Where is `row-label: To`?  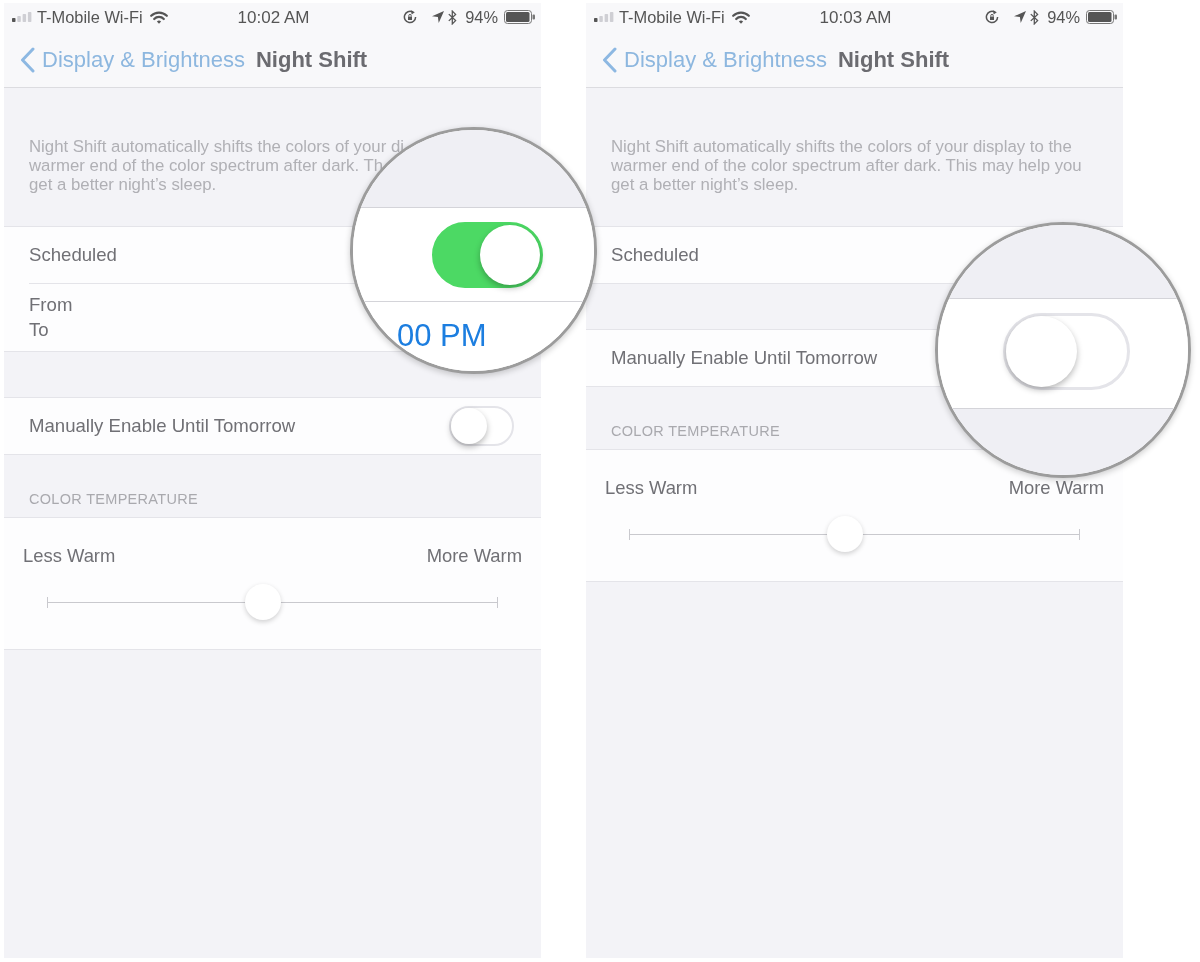
row-label: To is located at coordinates (39, 330).